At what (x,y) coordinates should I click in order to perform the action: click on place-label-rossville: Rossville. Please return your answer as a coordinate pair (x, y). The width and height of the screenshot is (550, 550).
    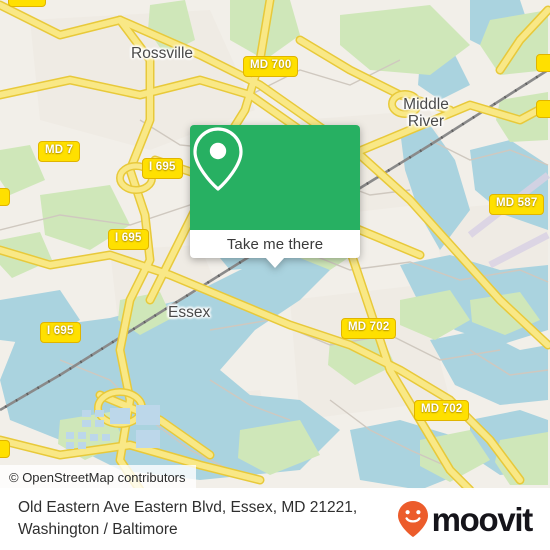
    Looking at the image, I should click on (162, 53).